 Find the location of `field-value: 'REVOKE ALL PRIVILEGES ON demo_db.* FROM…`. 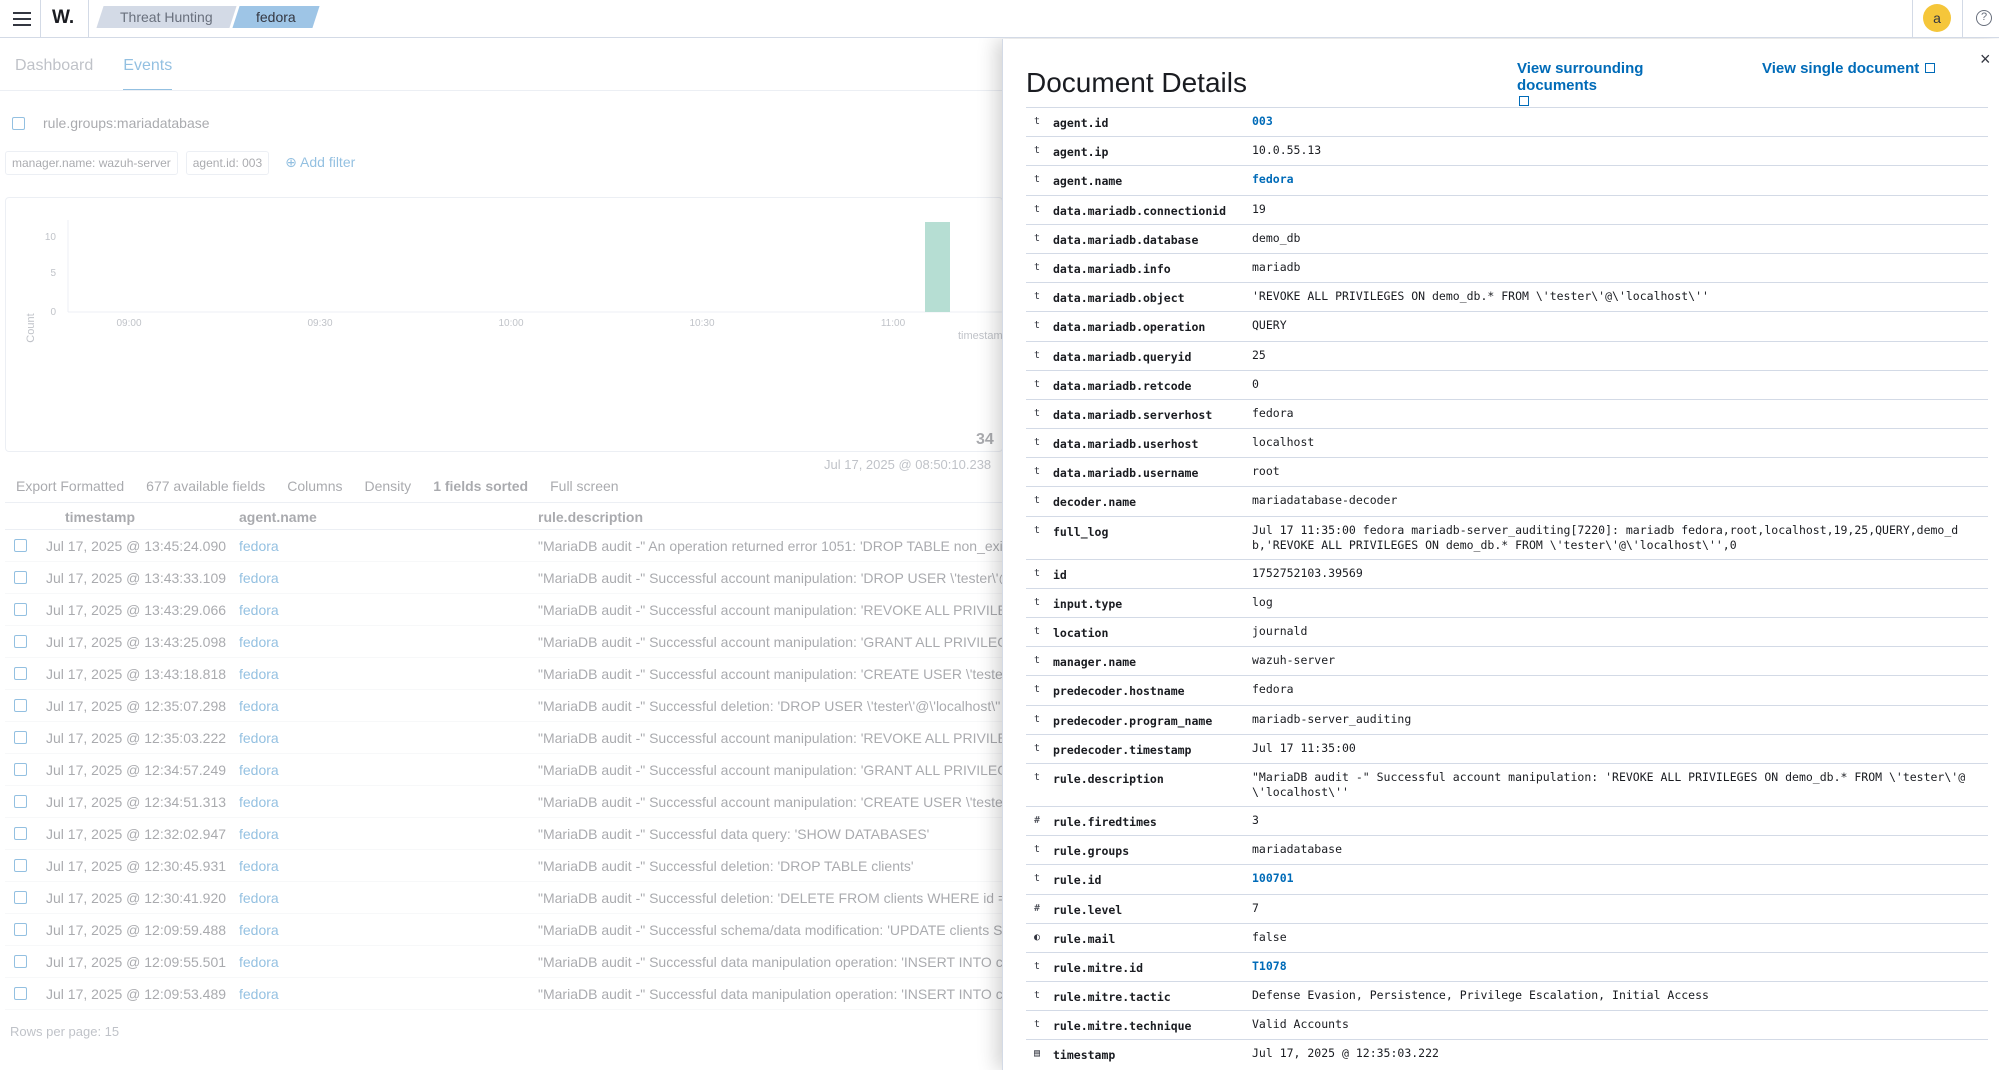

field-value: 'REVOKE ALL PRIVILEGES ON demo_db.* FROM… is located at coordinates (1480, 296).